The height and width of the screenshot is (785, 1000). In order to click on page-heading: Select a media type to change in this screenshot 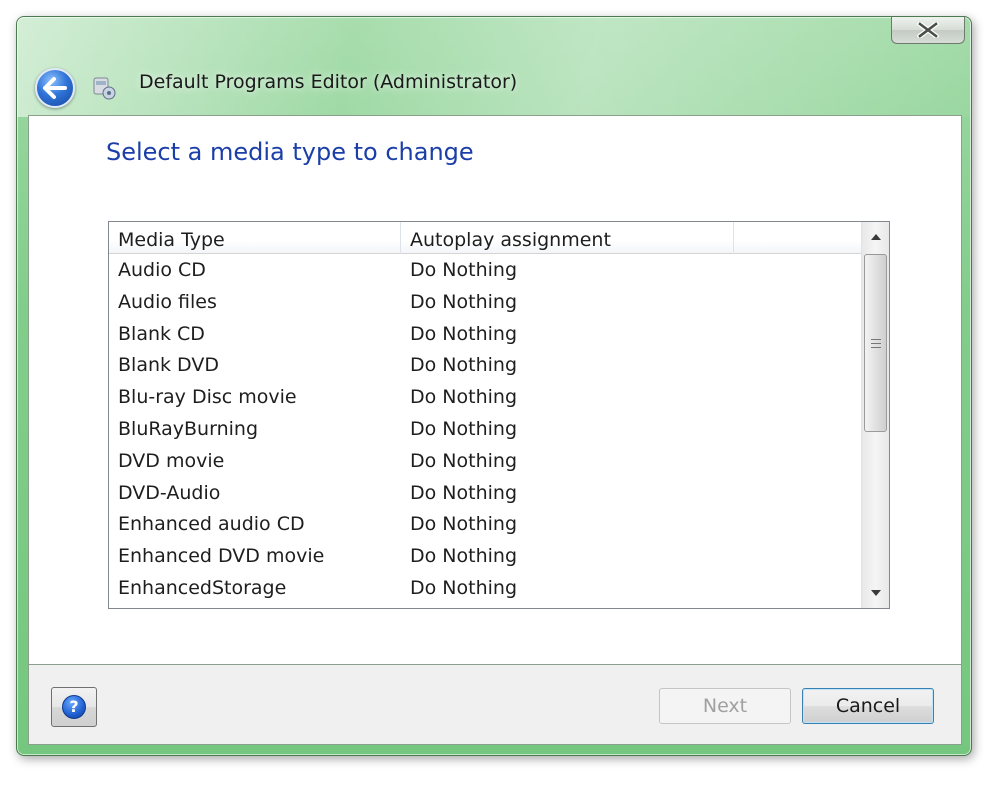, I will do `click(290, 152)`.